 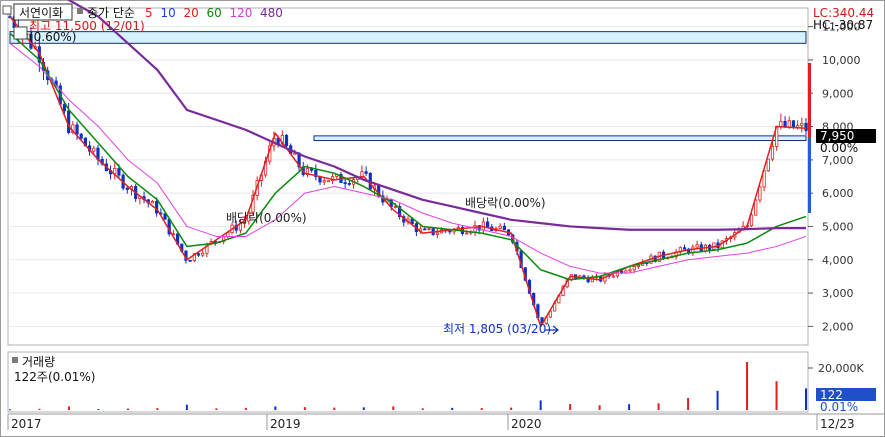 I want to click on menu-square-icon, so click(x=7, y=10).